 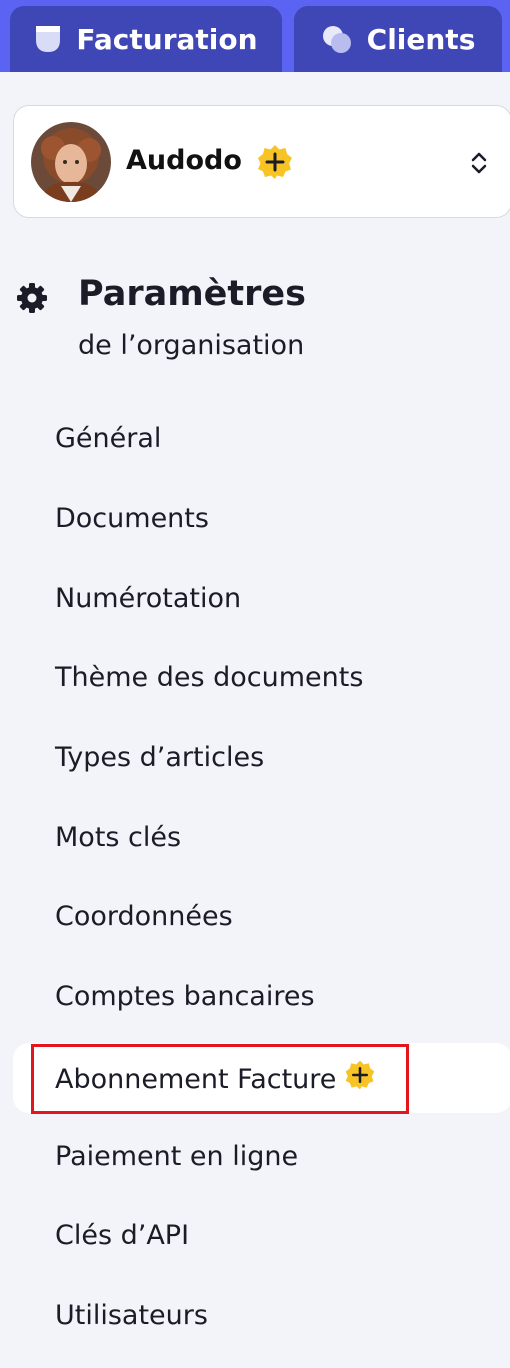 I want to click on menu-item-theme-documents: Thème des documents, so click(x=209, y=677).